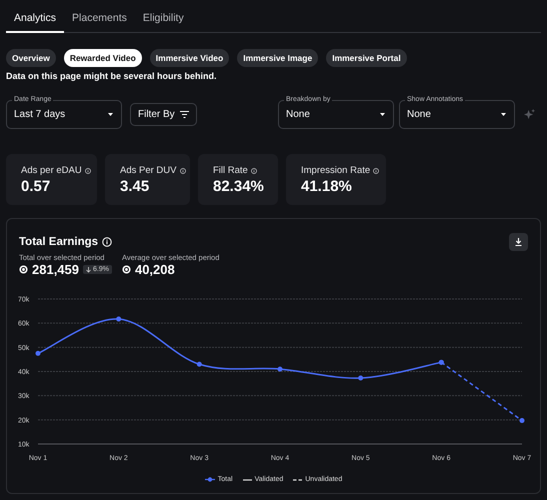 This screenshot has width=547, height=500. Describe the element at coordinates (327, 186) in the screenshot. I see `stat-value: 41.18%` at that location.